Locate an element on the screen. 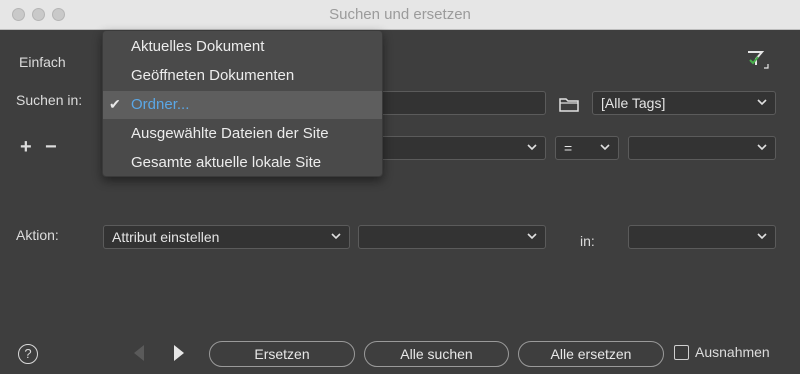  exceptions-label: Ausnahmen is located at coordinates (732, 352).